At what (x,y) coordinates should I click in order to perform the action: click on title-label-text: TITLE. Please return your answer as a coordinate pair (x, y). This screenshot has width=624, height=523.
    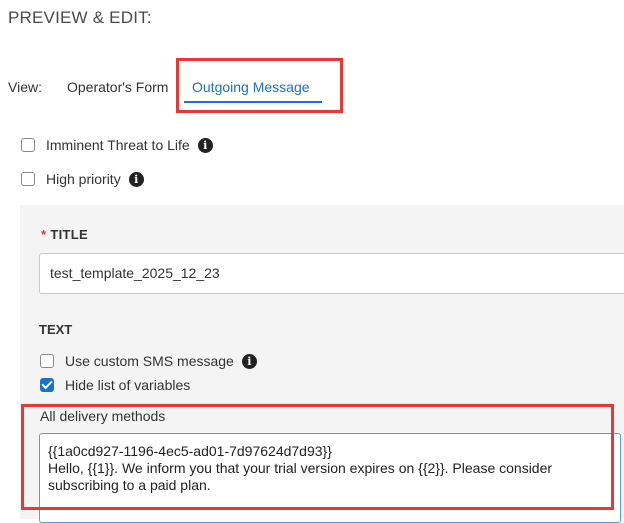
    Looking at the image, I should click on (69, 234).